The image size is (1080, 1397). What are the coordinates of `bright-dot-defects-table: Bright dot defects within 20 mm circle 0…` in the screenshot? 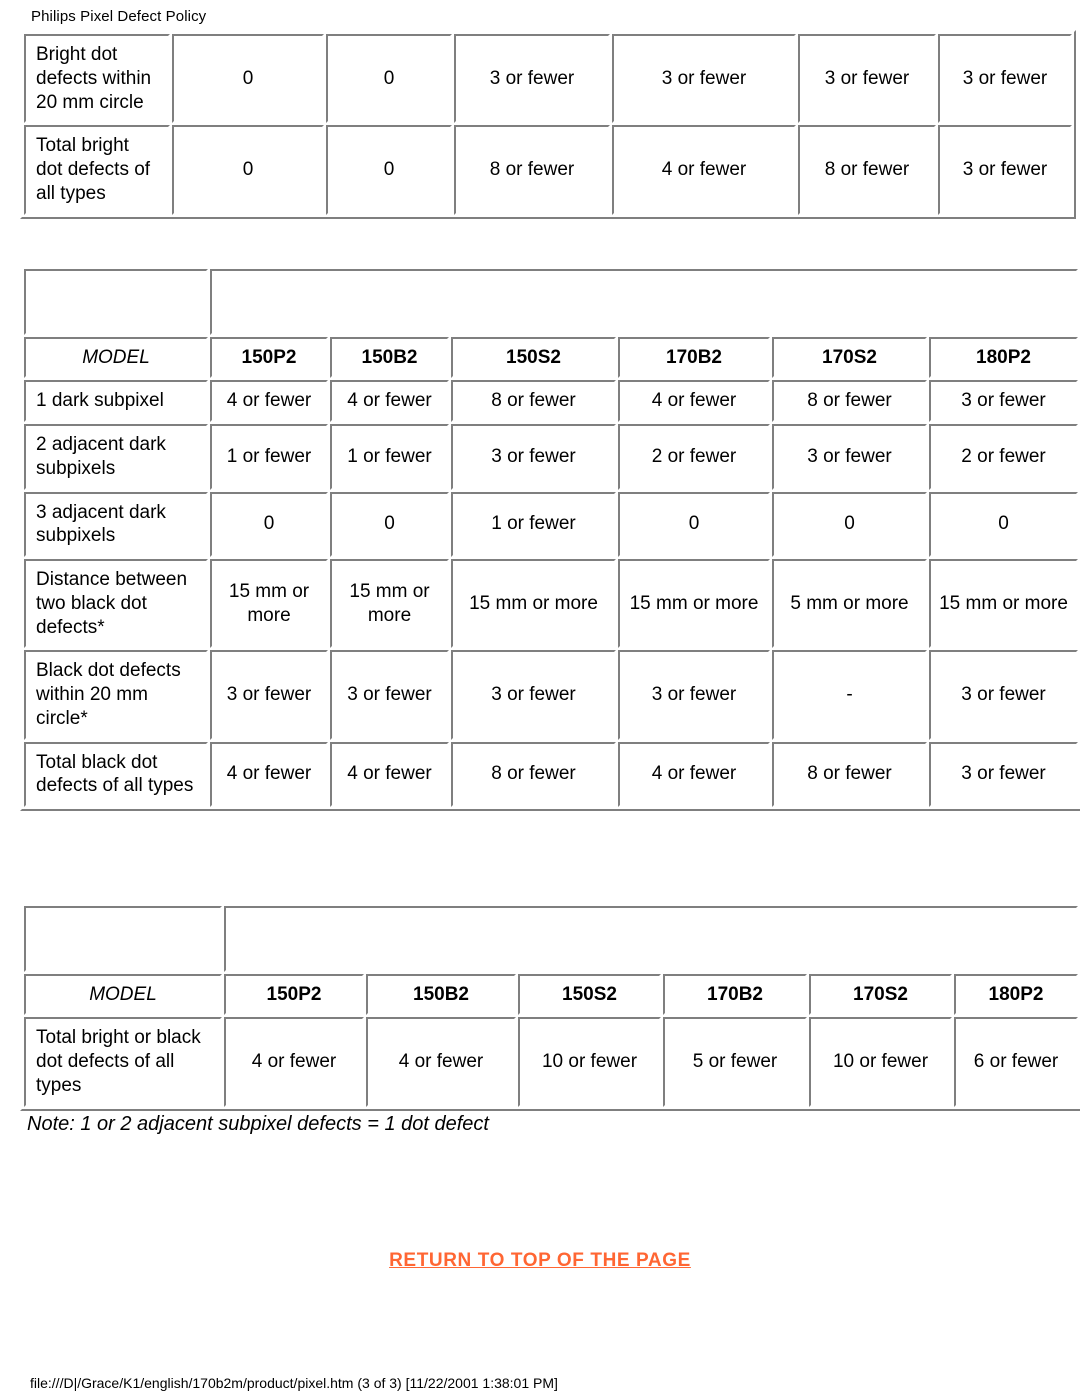 It's located at (548, 124).